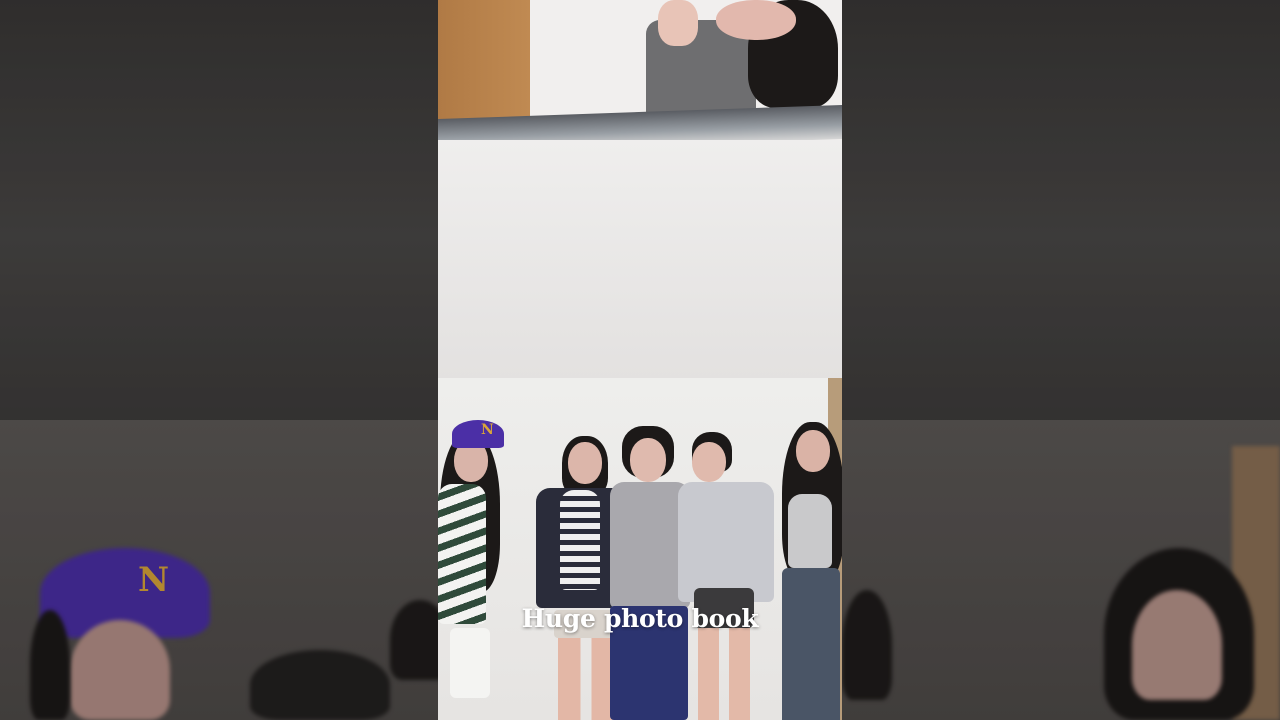  Describe the element at coordinates (487, 430) in the screenshot. I see `cap-logo: N` at that location.